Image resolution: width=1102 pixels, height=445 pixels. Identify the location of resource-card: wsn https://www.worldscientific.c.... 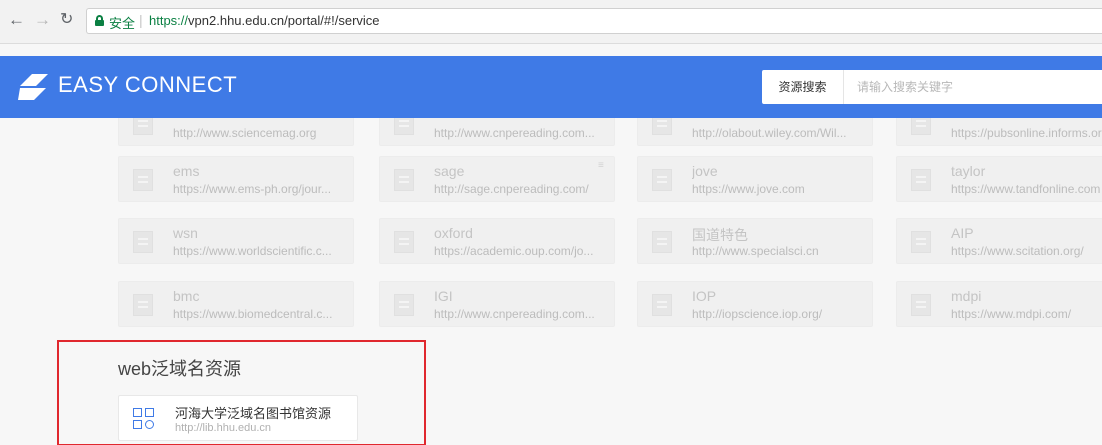
(236, 241).